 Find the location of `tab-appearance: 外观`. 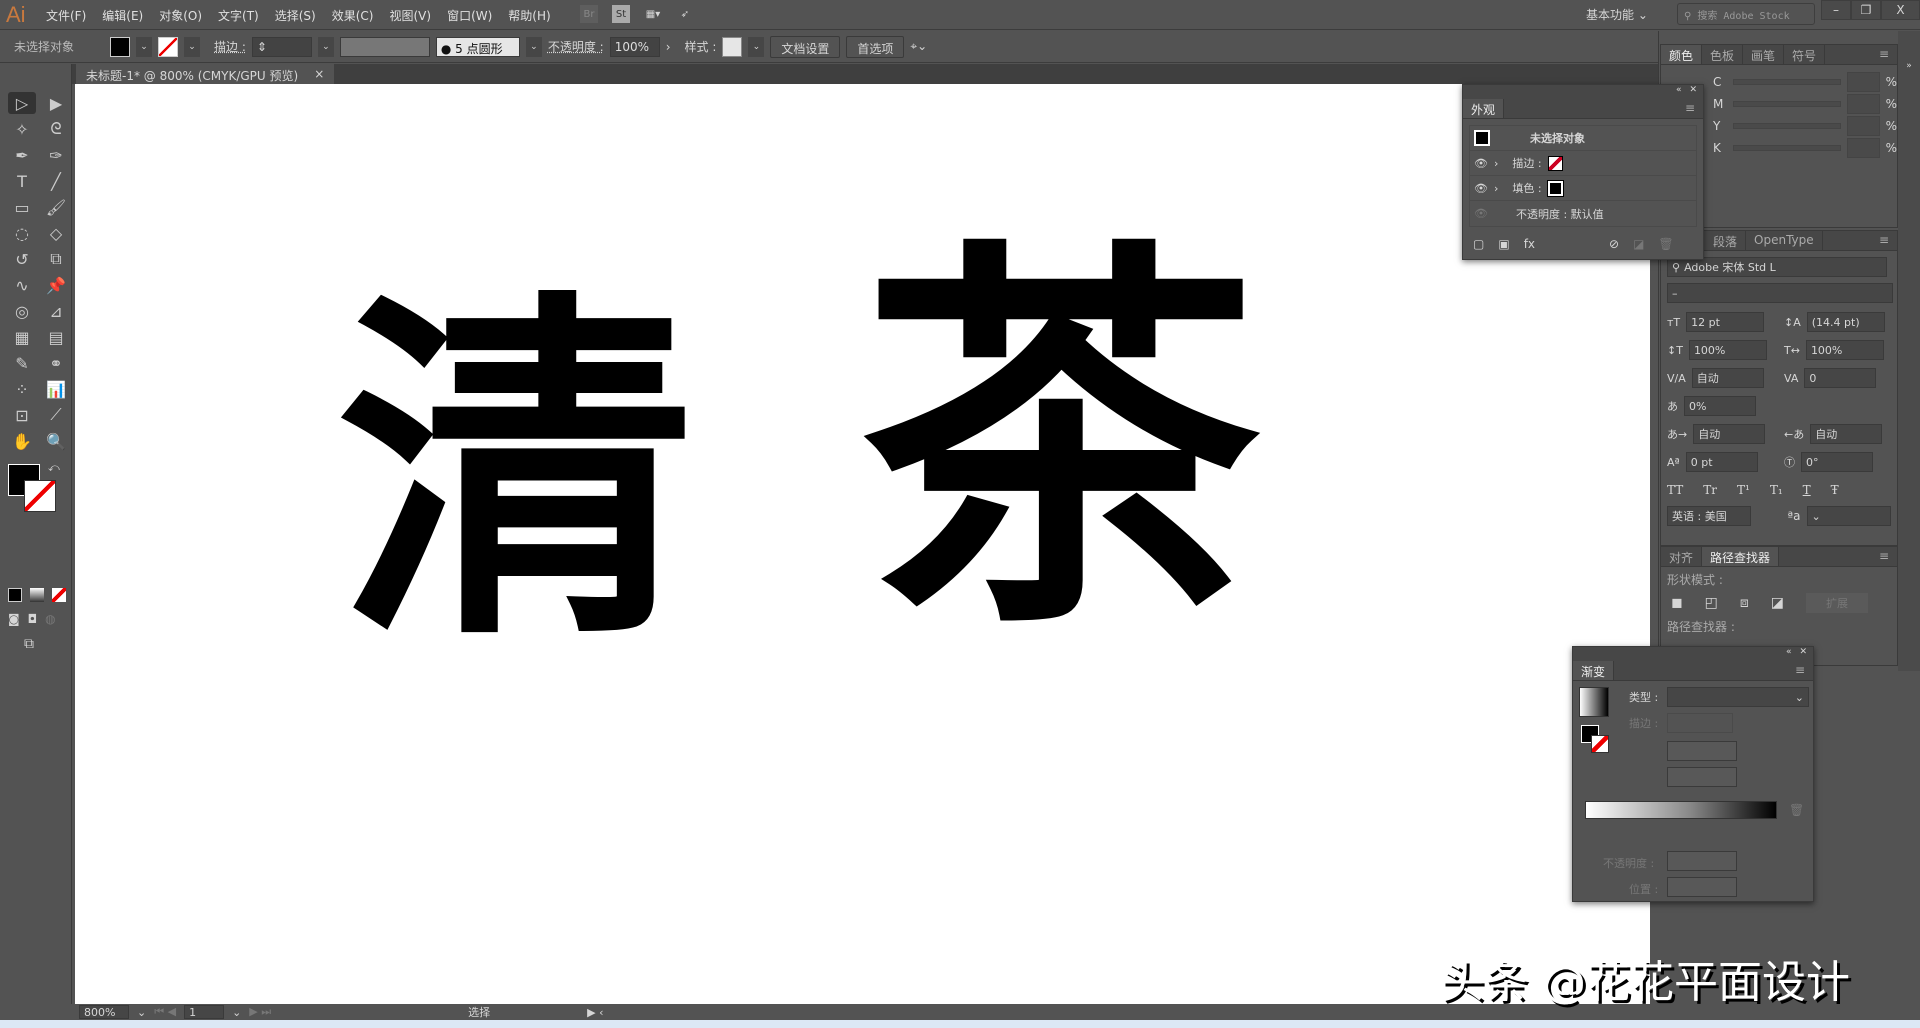

tab-appearance: 外观 is located at coordinates (1484, 108).